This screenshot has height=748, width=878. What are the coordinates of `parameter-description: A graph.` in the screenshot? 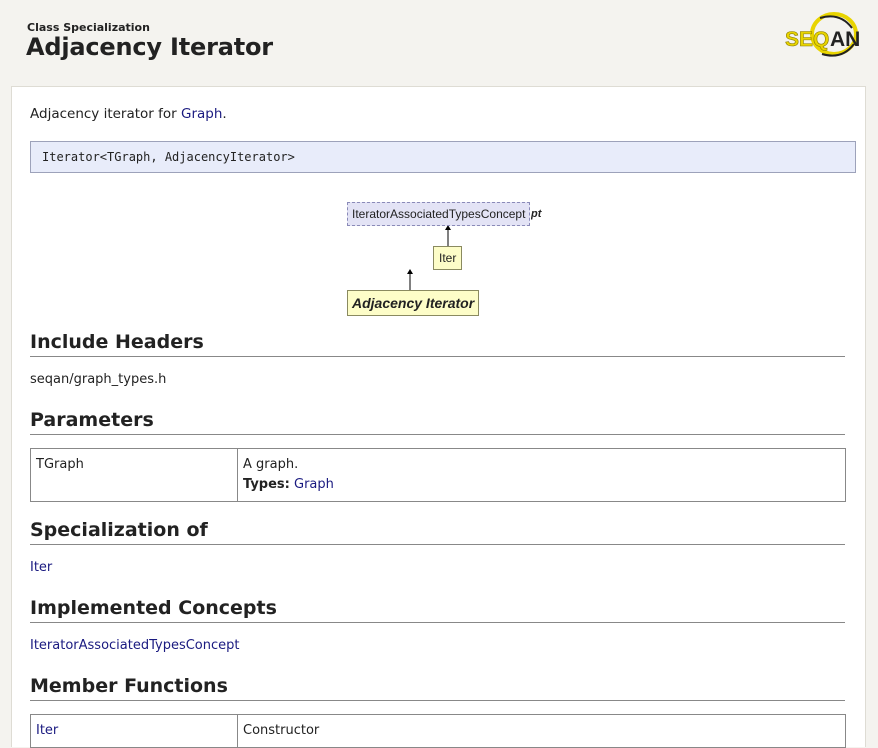 It's located at (271, 464).